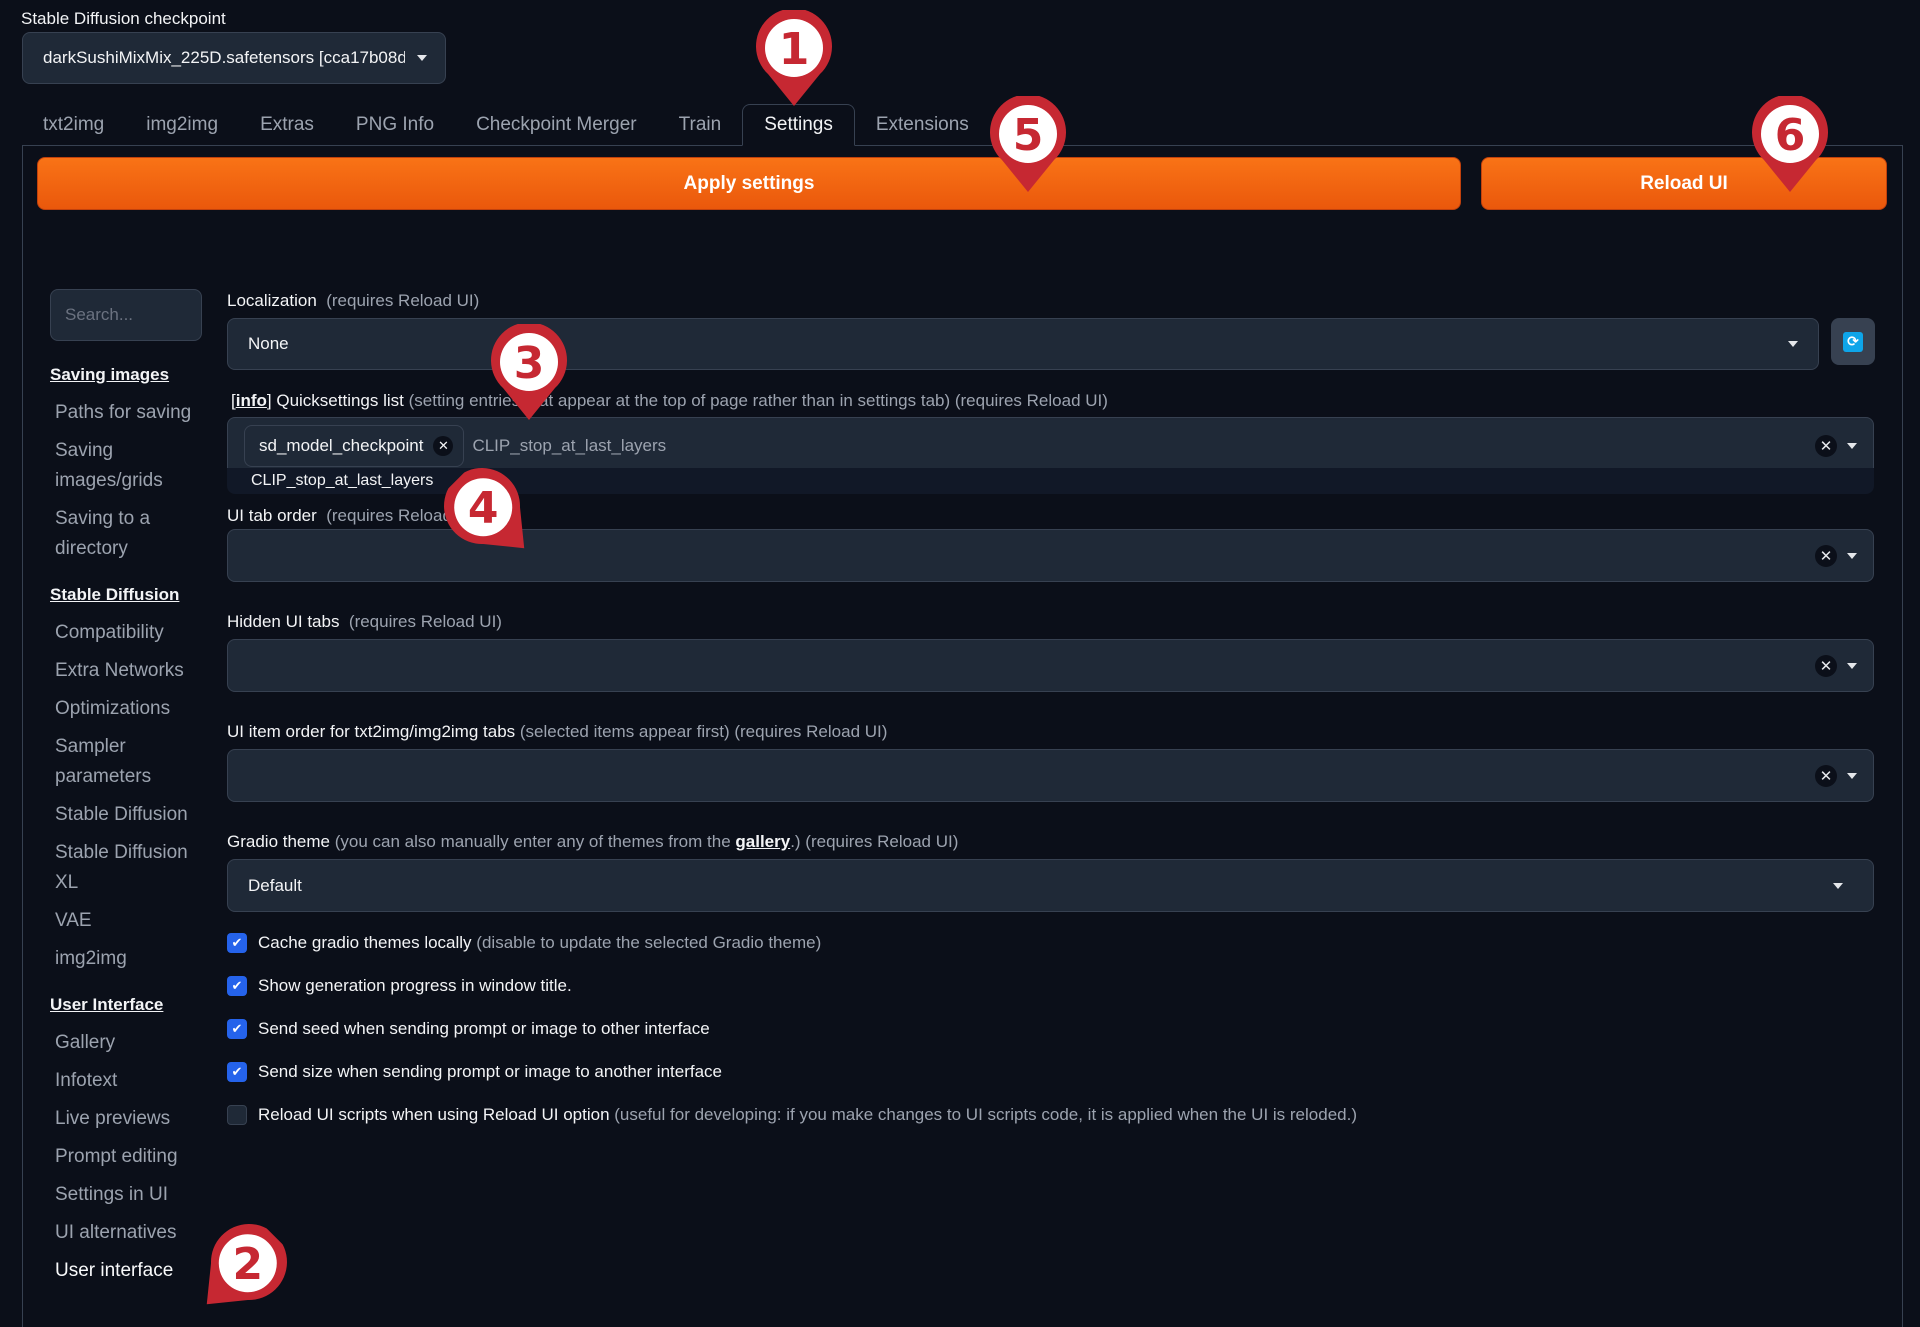  Describe the element at coordinates (794, 58) in the screenshot. I see `annotation-marker-1: 1` at that location.